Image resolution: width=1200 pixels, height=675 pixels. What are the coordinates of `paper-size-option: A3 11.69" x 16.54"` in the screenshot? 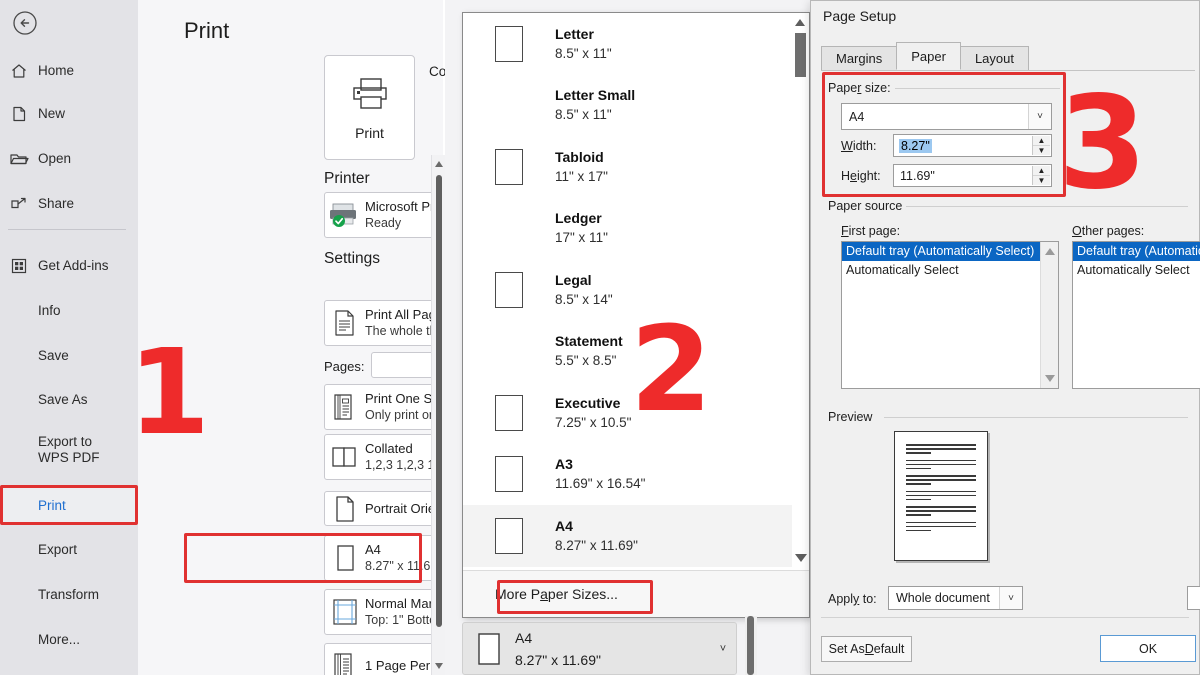 It's located at (636, 475).